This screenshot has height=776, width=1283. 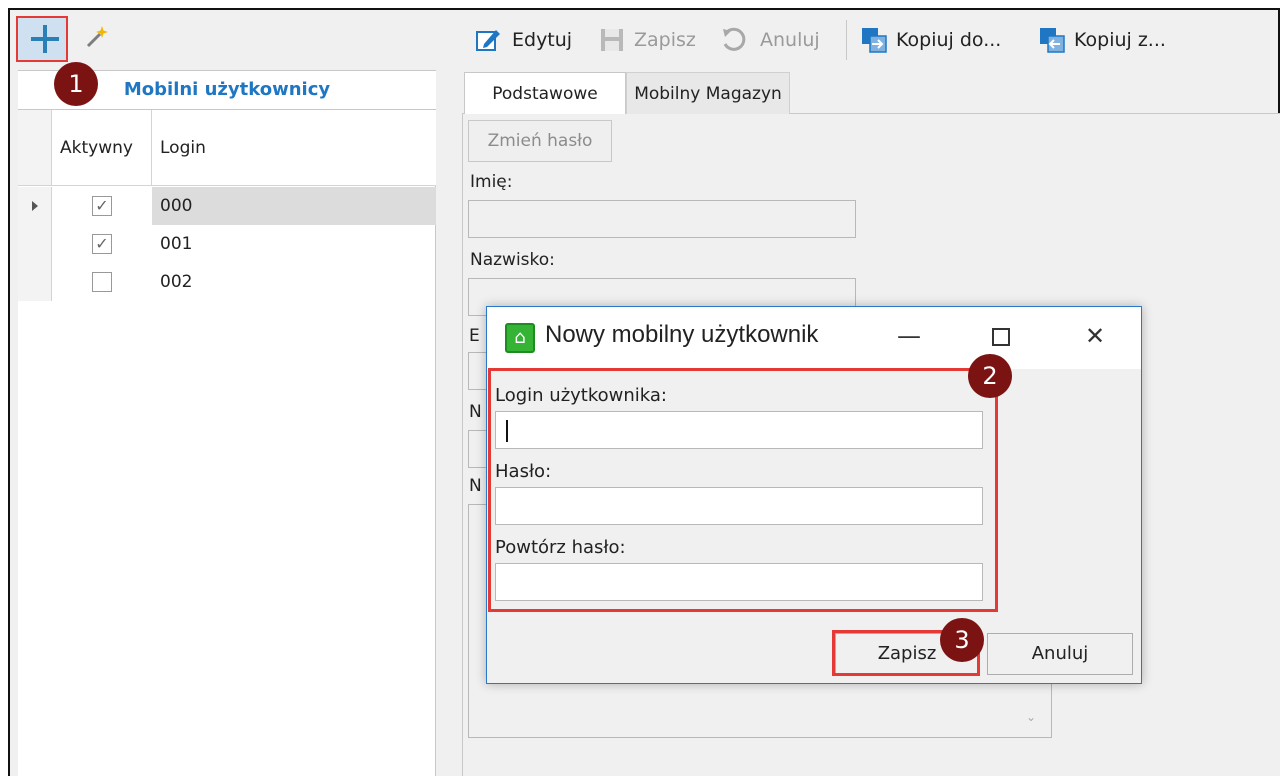 What do you see at coordinates (227, 282) in the screenshot?
I see `table-row: 002` at bounding box center [227, 282].